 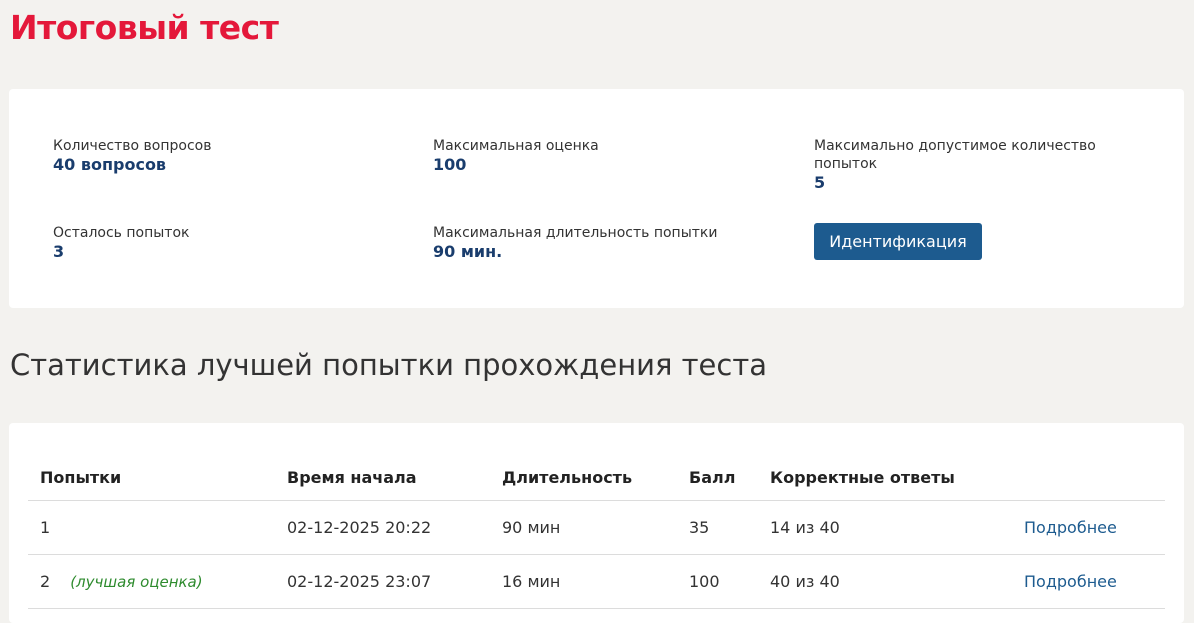 I want to click on correct-cell: 40 из 40, so click(x=885, y=581).